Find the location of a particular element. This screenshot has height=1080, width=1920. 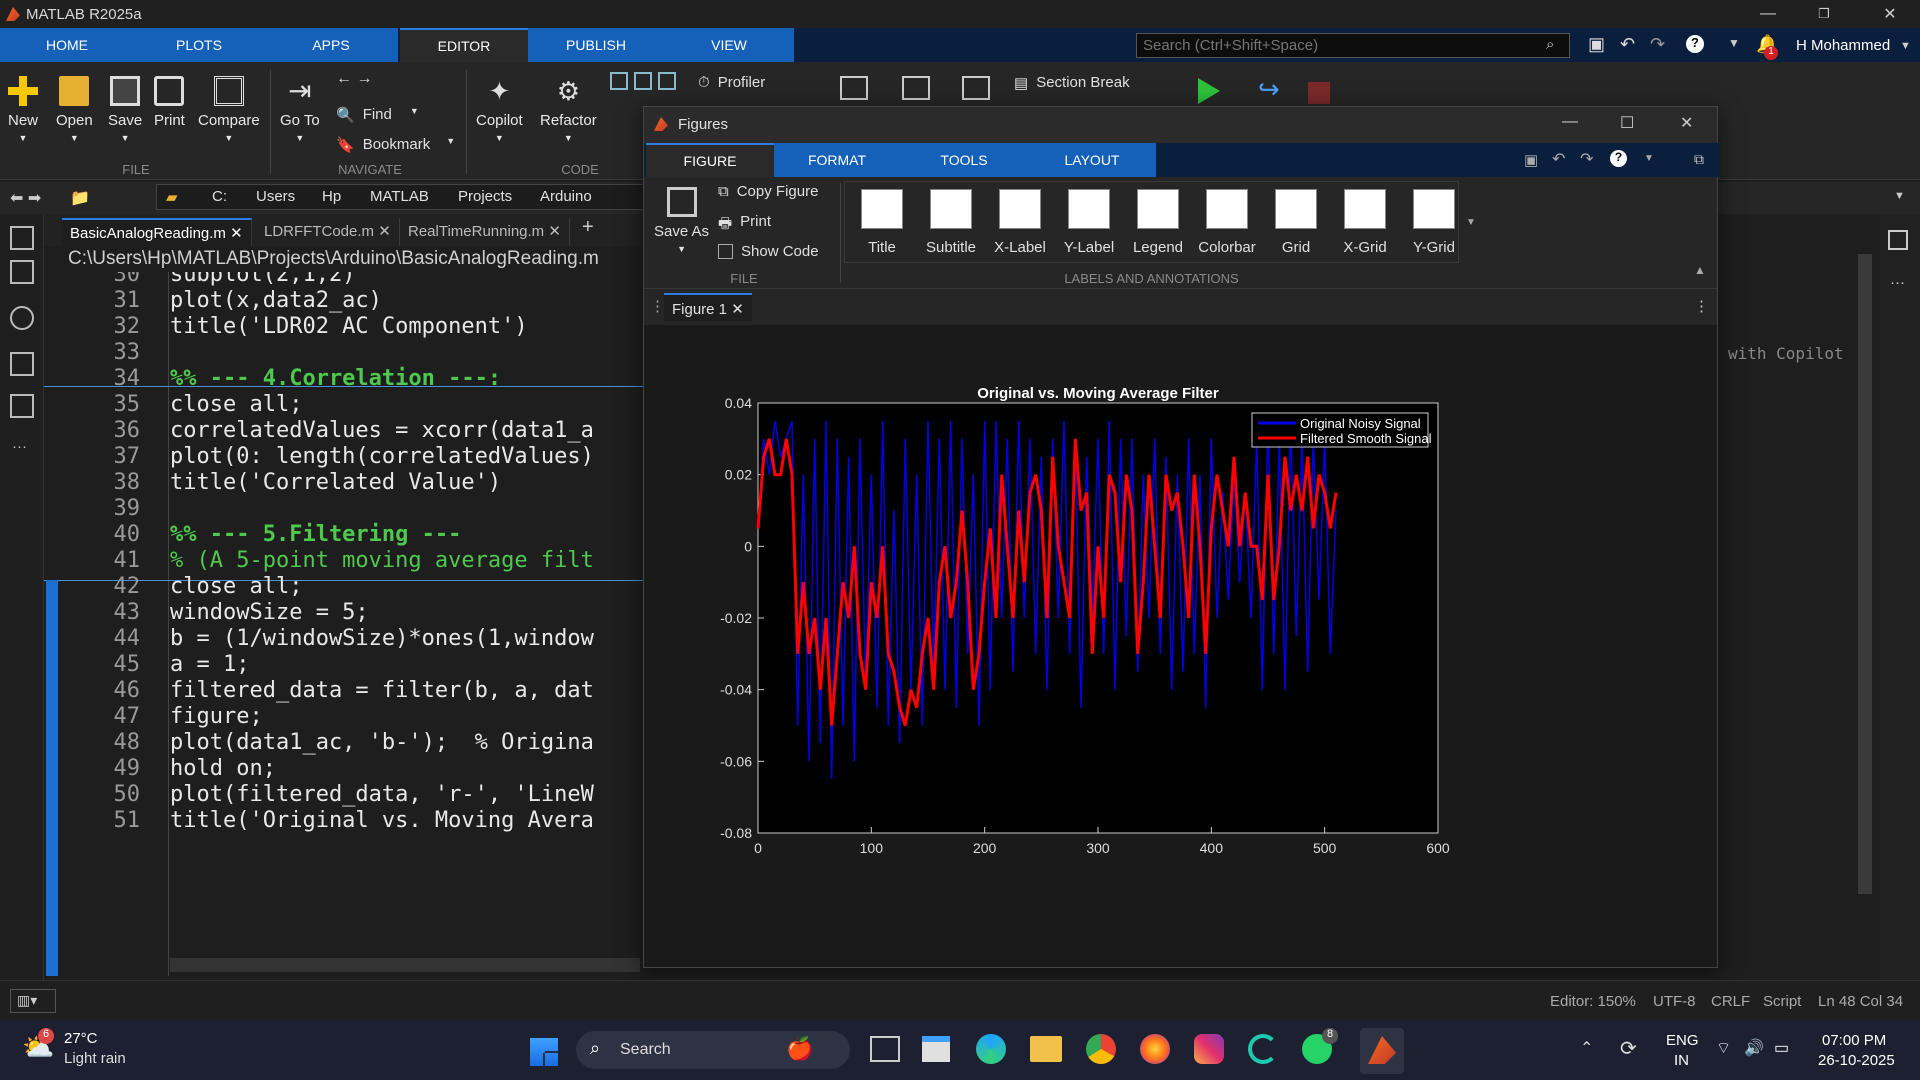

section-break-button: ▤ Section Break is located at coordinates (1072, 83).